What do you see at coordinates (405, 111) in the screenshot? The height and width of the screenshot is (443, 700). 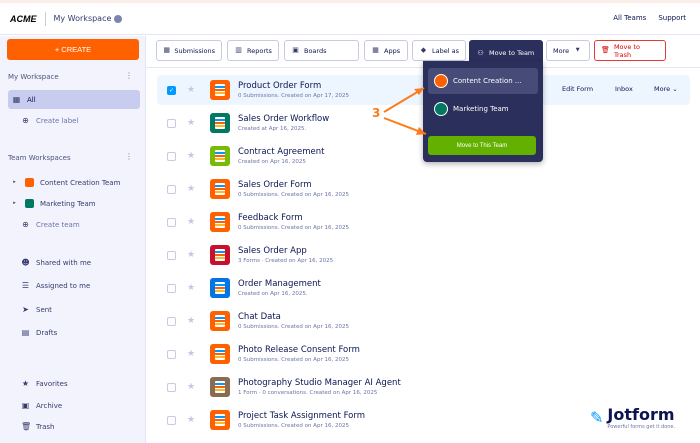 I see `annotation-arrows` at bounding box center [405, 111].